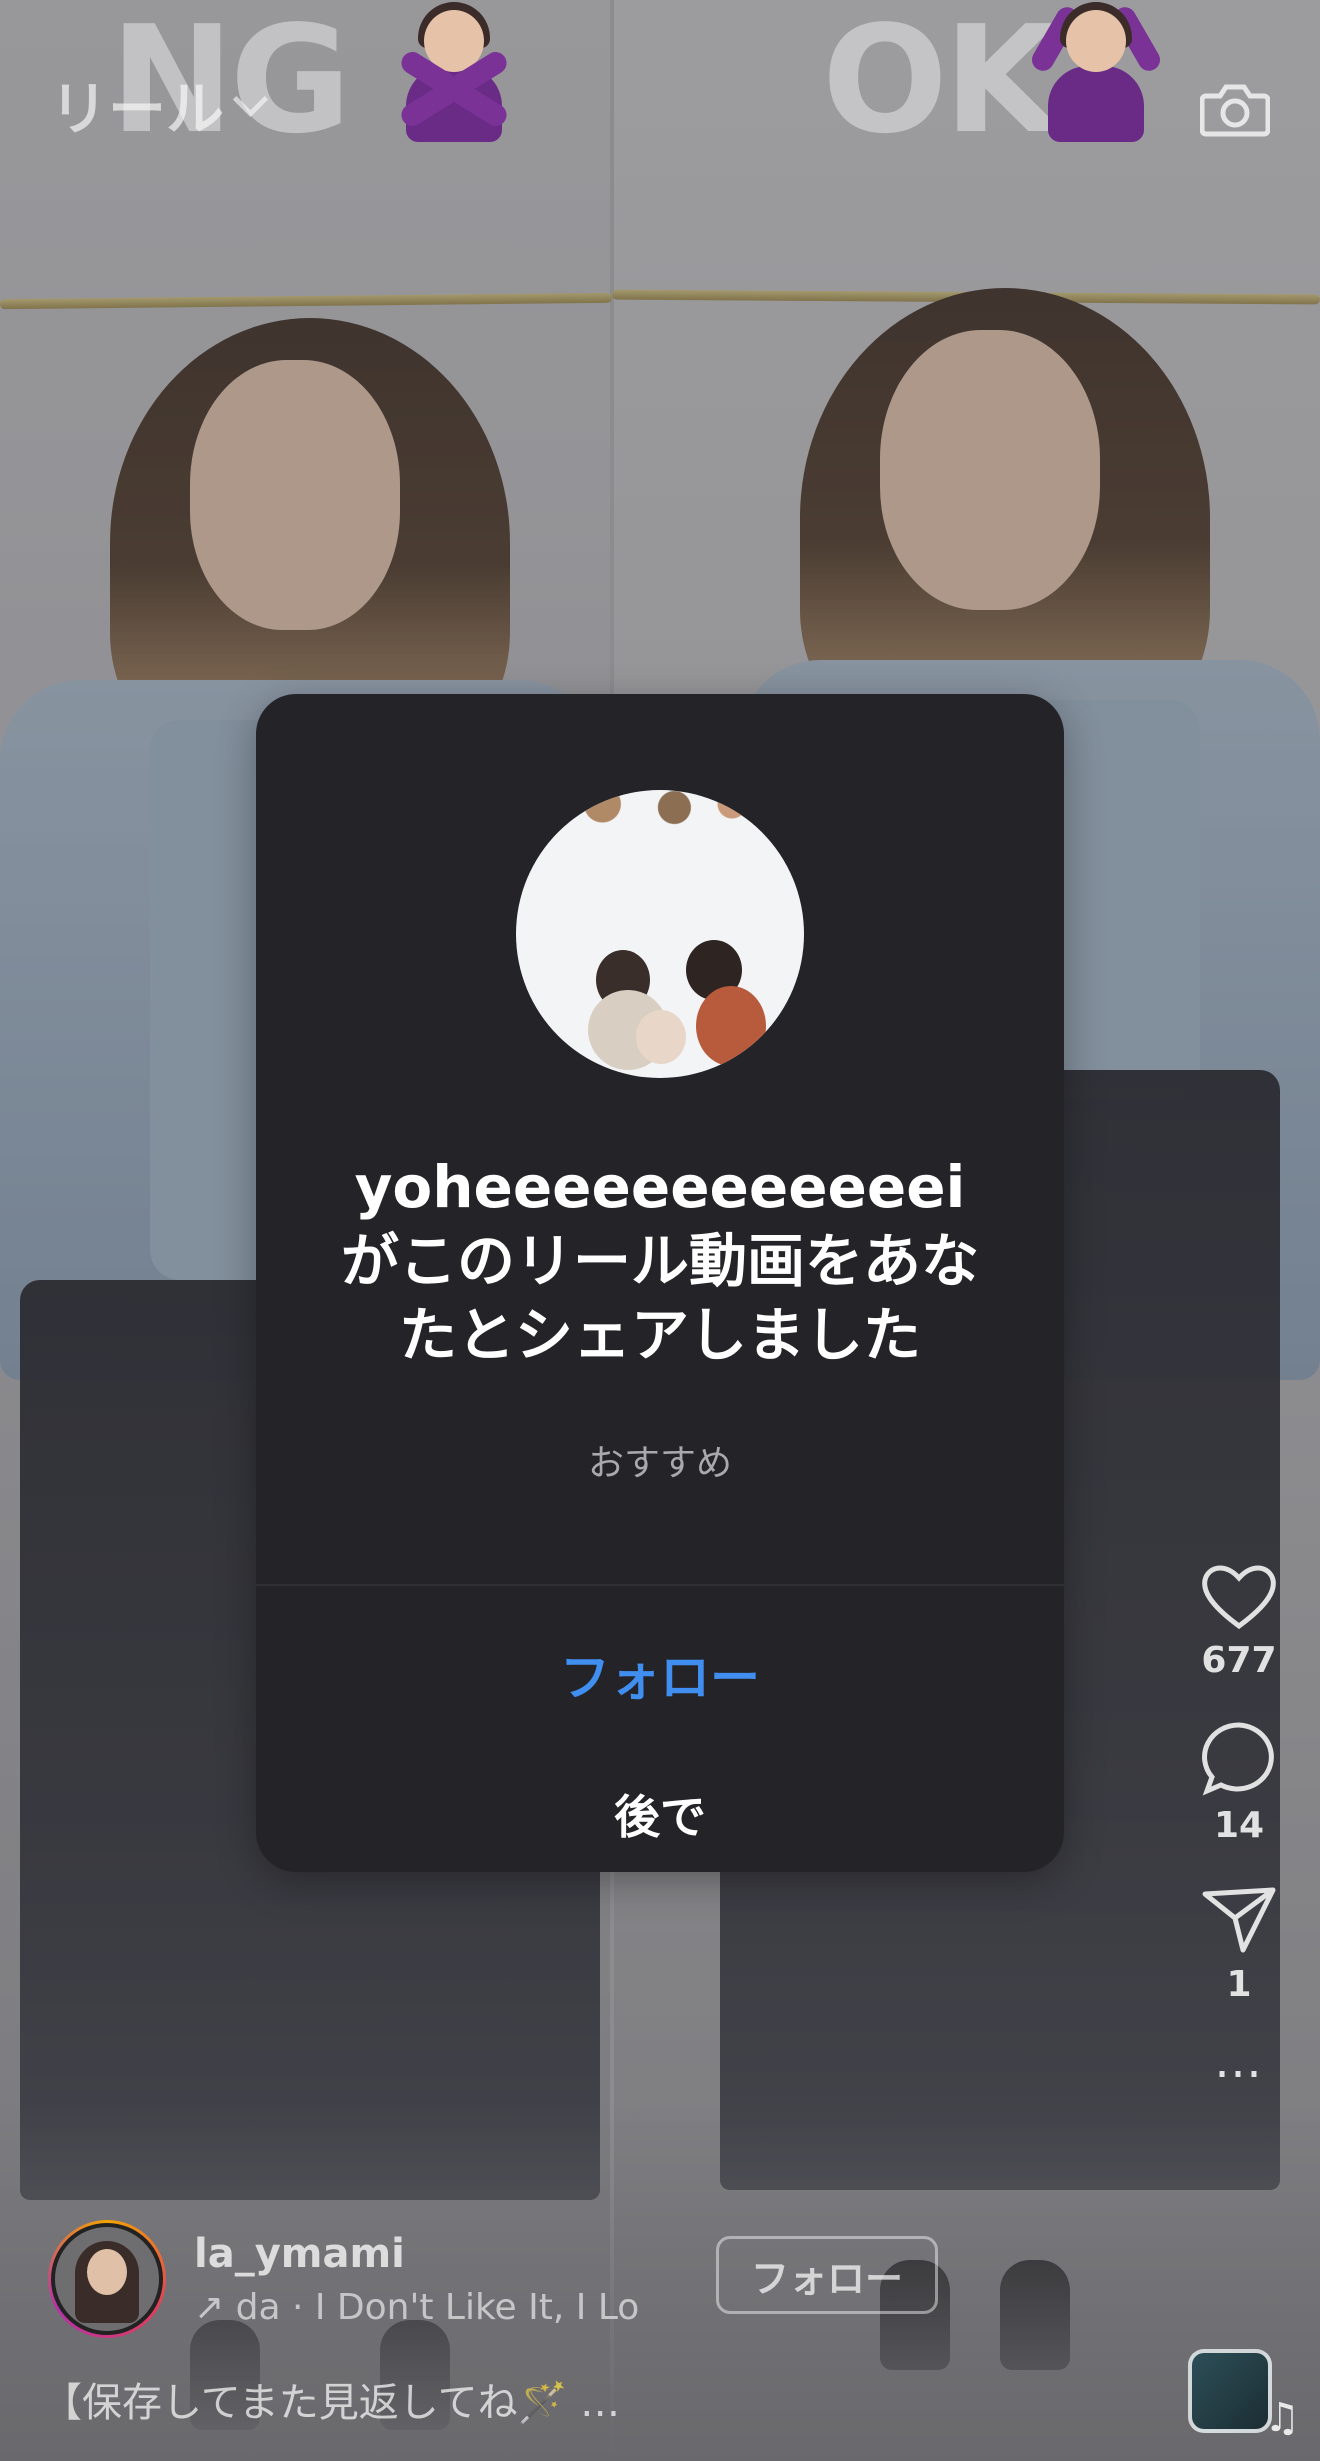  Describe the element at coordinates (1239, 1596) in the screenshot. I see `heart-icon` at that location.